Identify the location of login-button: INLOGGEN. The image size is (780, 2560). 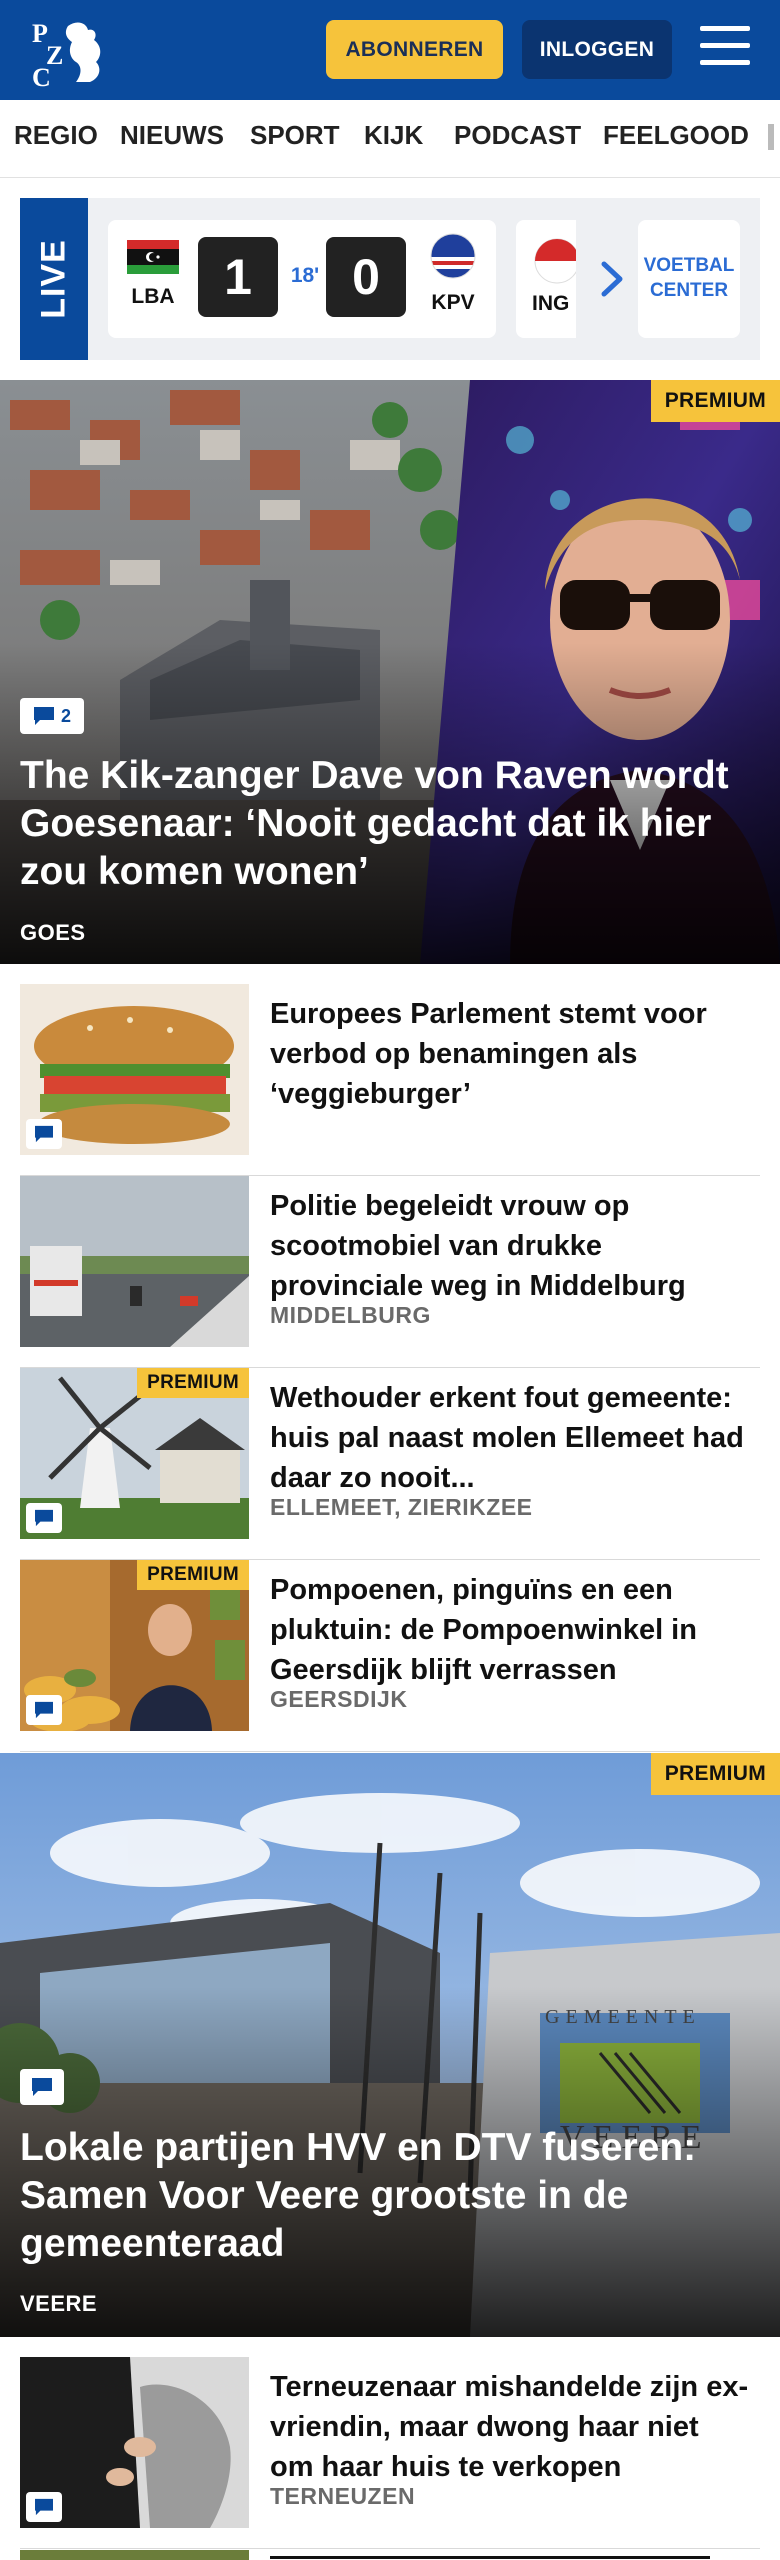
(597, 49).